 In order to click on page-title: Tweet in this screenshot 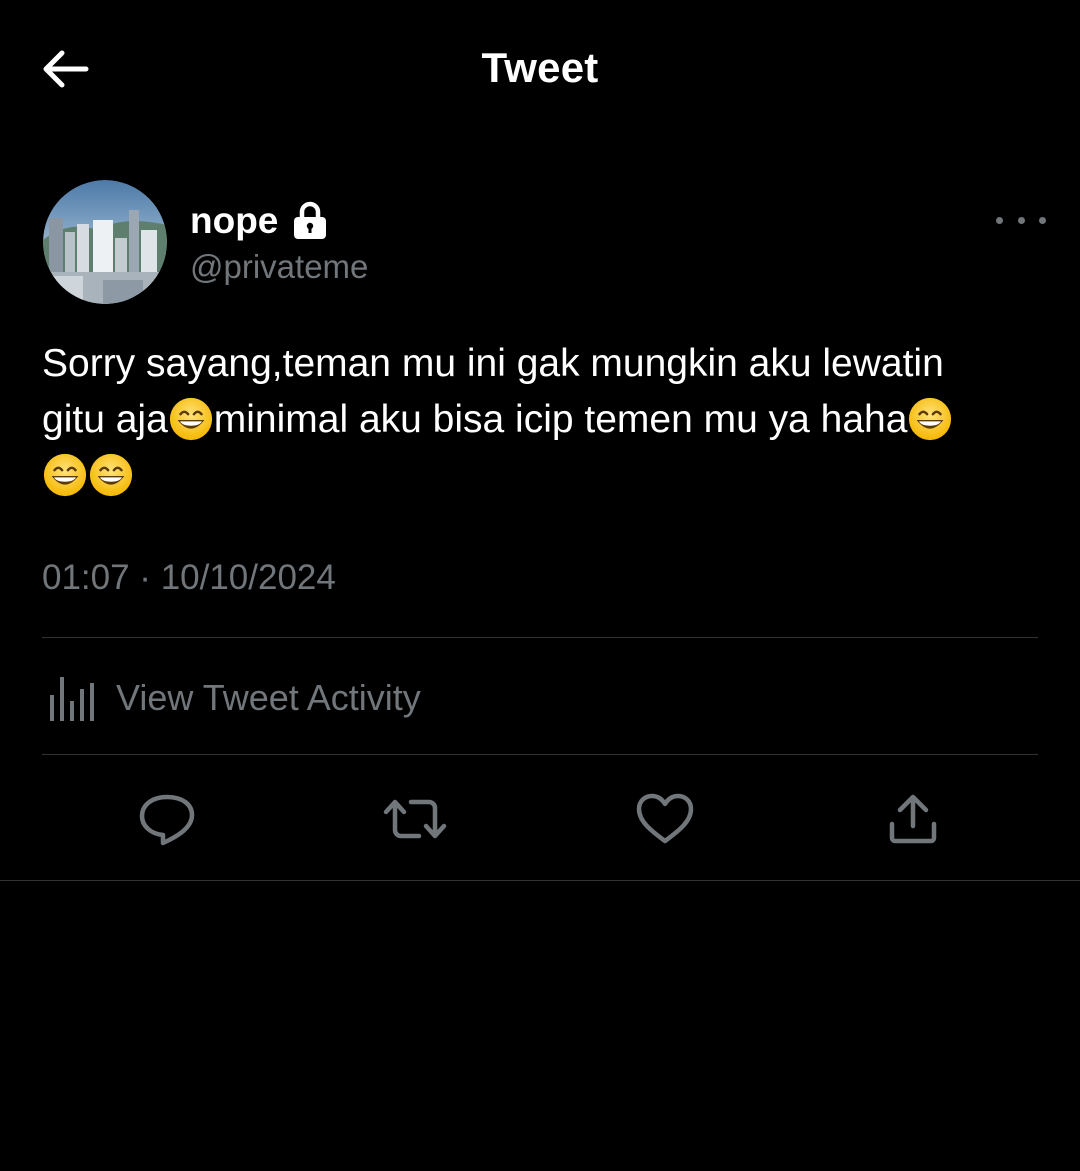, I will do `click(540, 67)`.